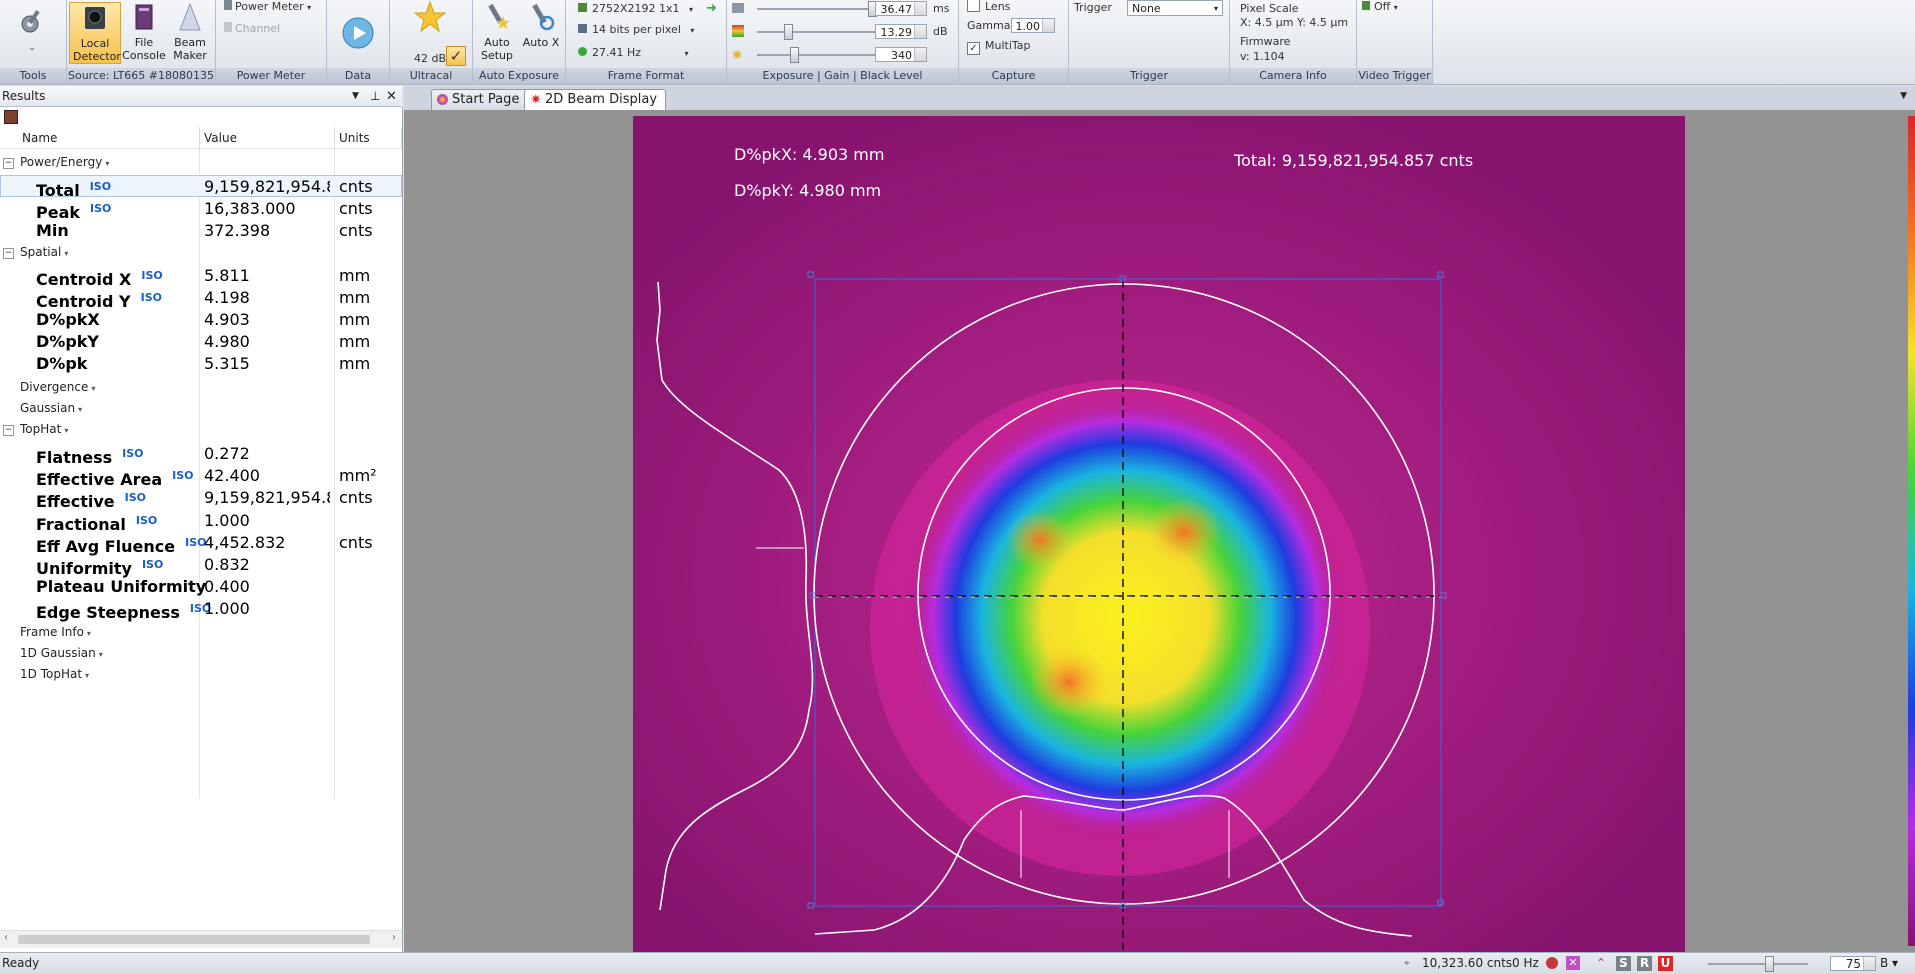 This screenshot has height=974, width=1915. Describe the element at coordinates (267, 6) in the screenshot. I see `power-meter-dropdown: Power Meter ▾` at that location.